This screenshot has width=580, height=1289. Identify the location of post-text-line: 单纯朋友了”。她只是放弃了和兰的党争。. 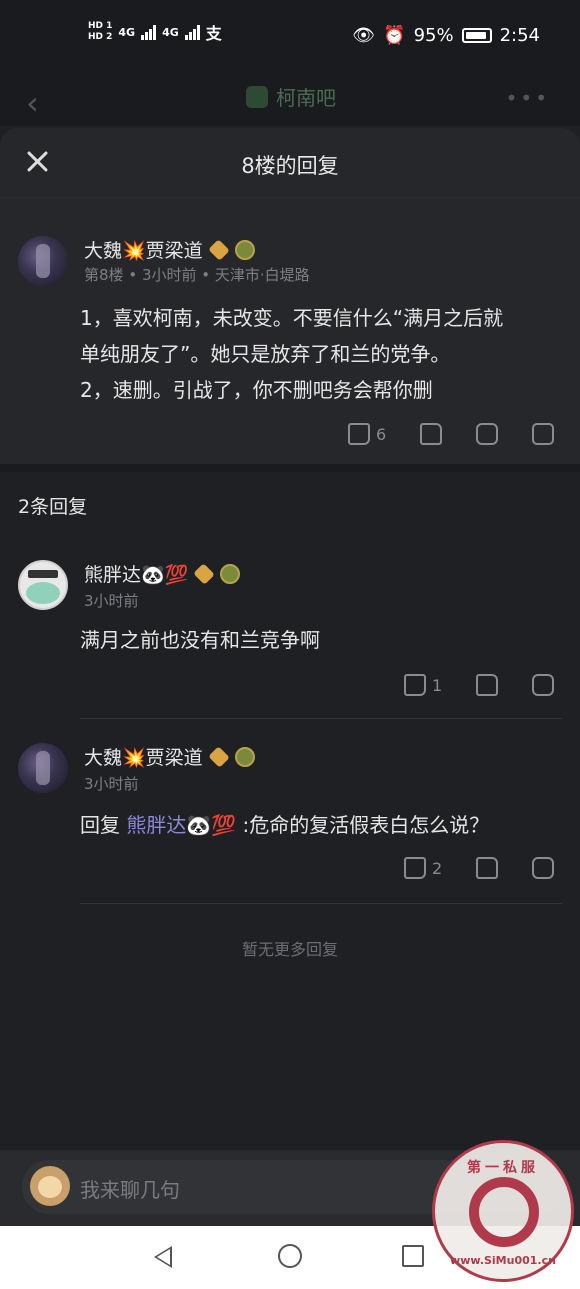
(265, 354).